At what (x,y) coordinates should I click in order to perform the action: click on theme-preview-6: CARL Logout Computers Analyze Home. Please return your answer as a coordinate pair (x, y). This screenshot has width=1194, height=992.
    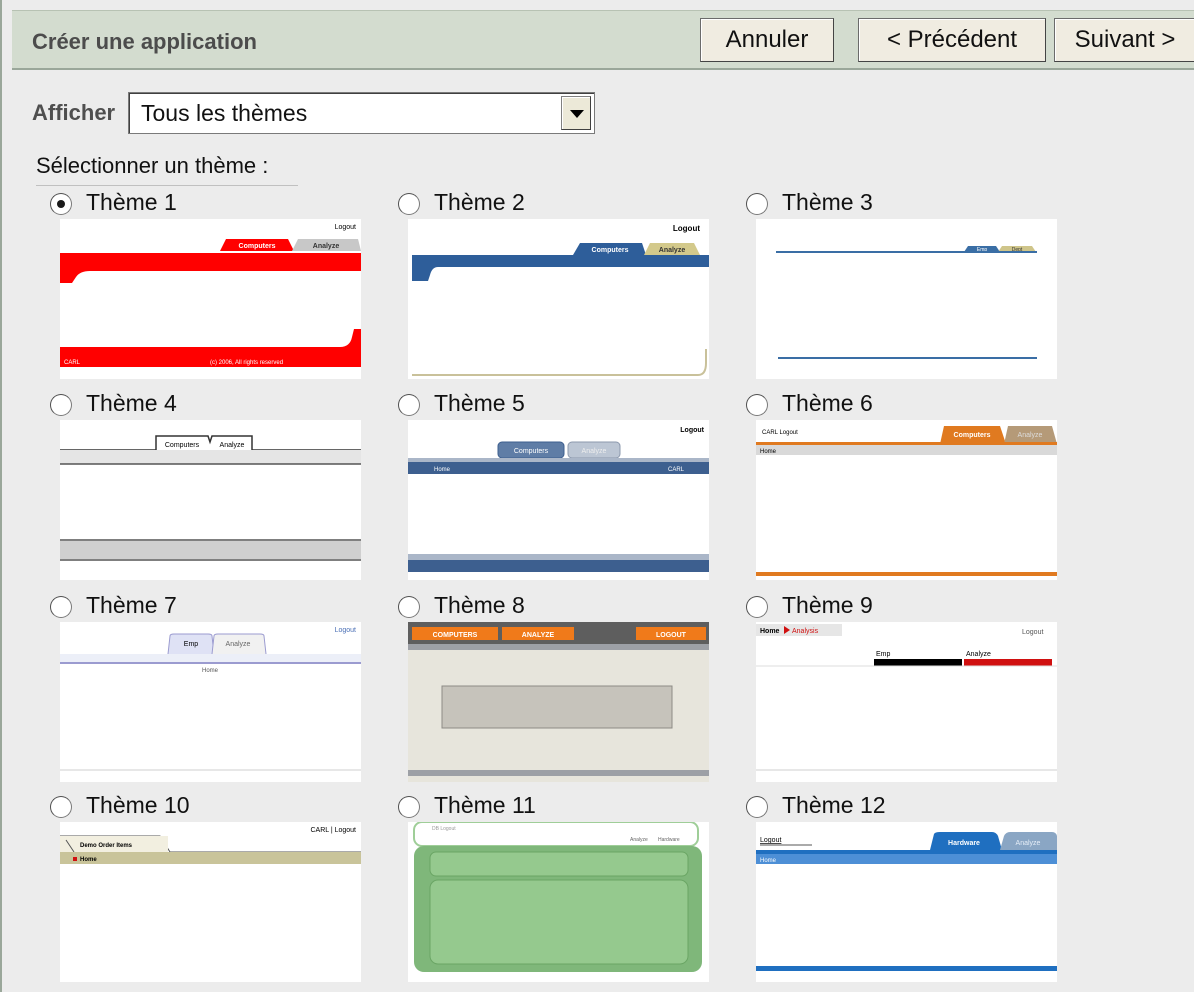
    Looking at the image, I should click on (906, 500).